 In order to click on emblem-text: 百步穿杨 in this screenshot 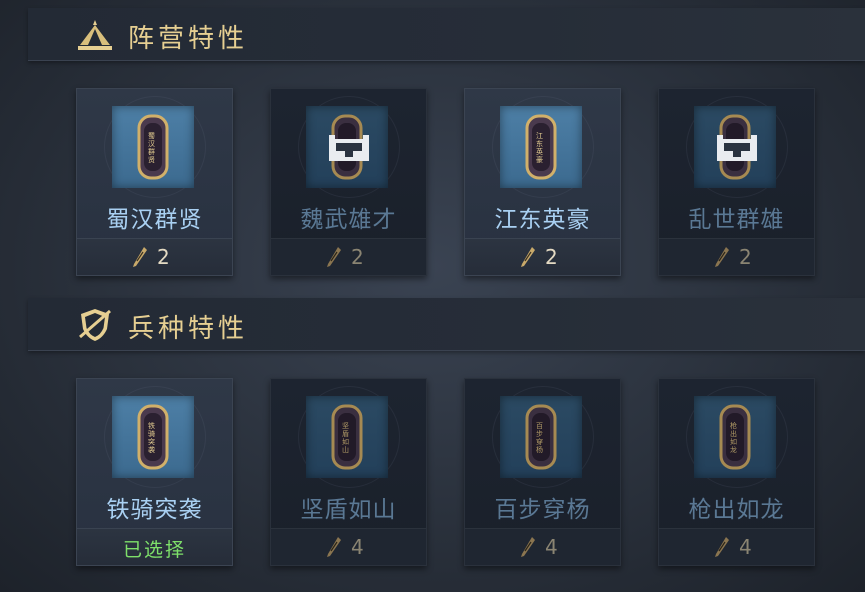, I will do `click(539, 438)`.